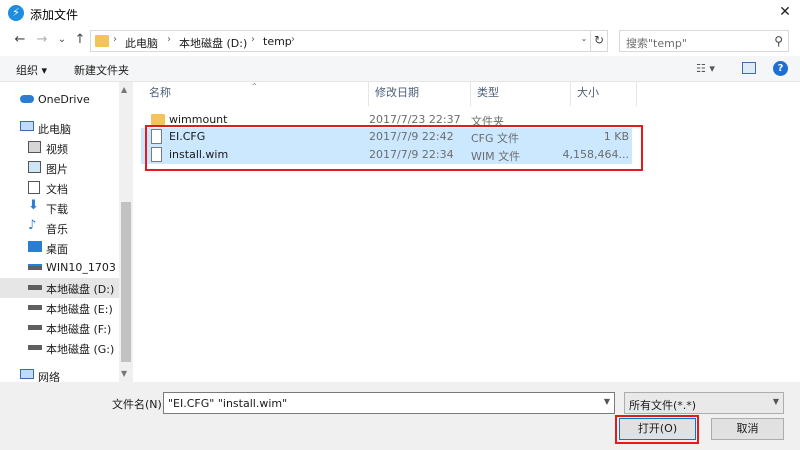 This screenshot has width=800, height=450. I want to click on sidebar-item-label: 本地磁盘 (D:), so click(80, 289).